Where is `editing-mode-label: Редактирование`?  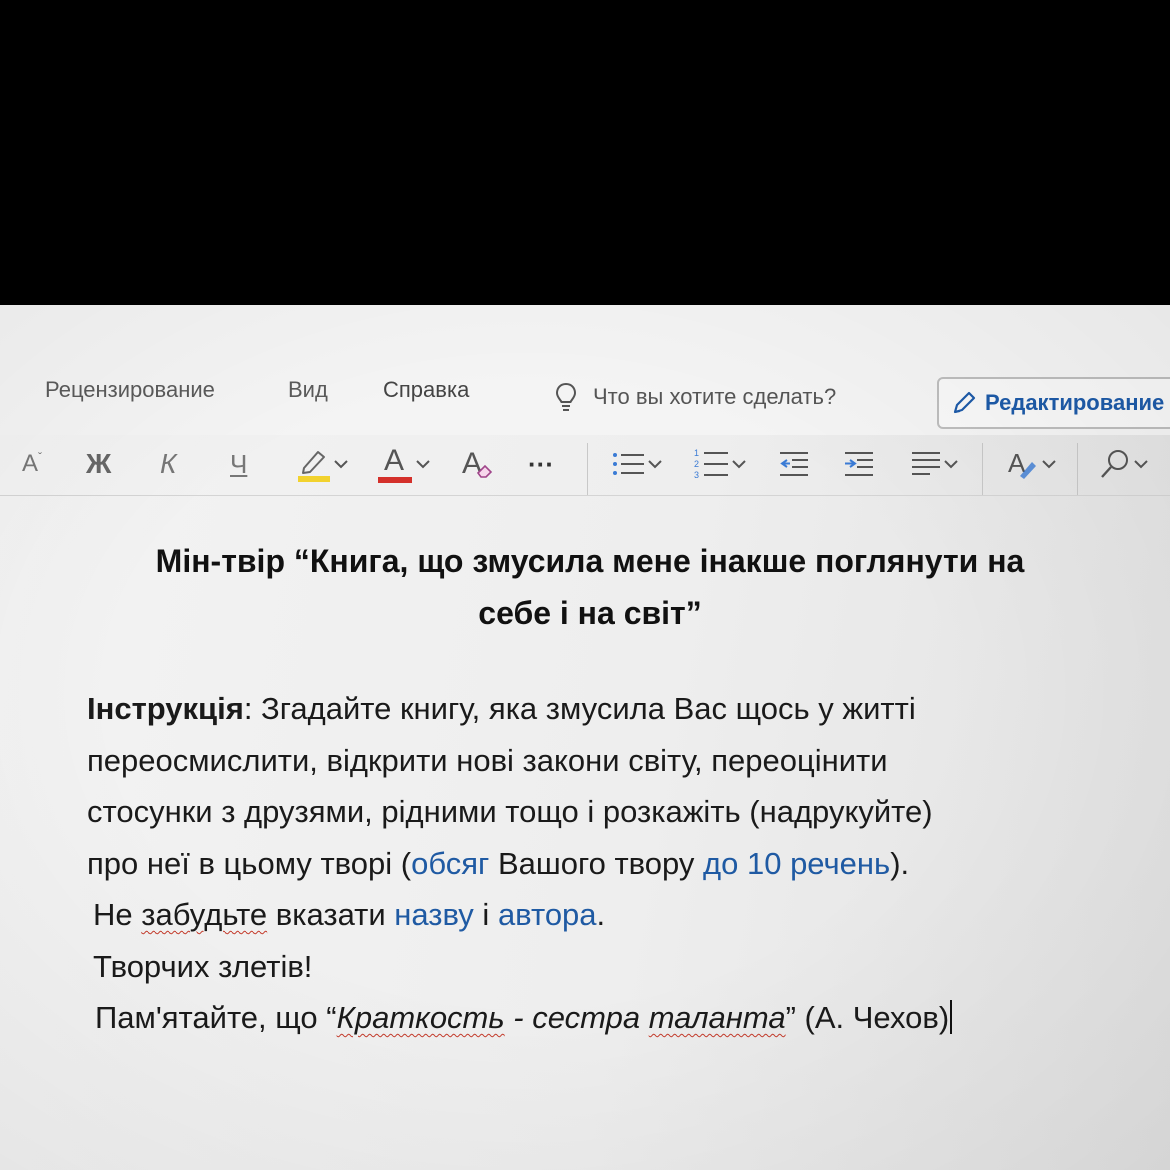 editing-mode-label: Редактирование is located at coordinates (1075, 402).